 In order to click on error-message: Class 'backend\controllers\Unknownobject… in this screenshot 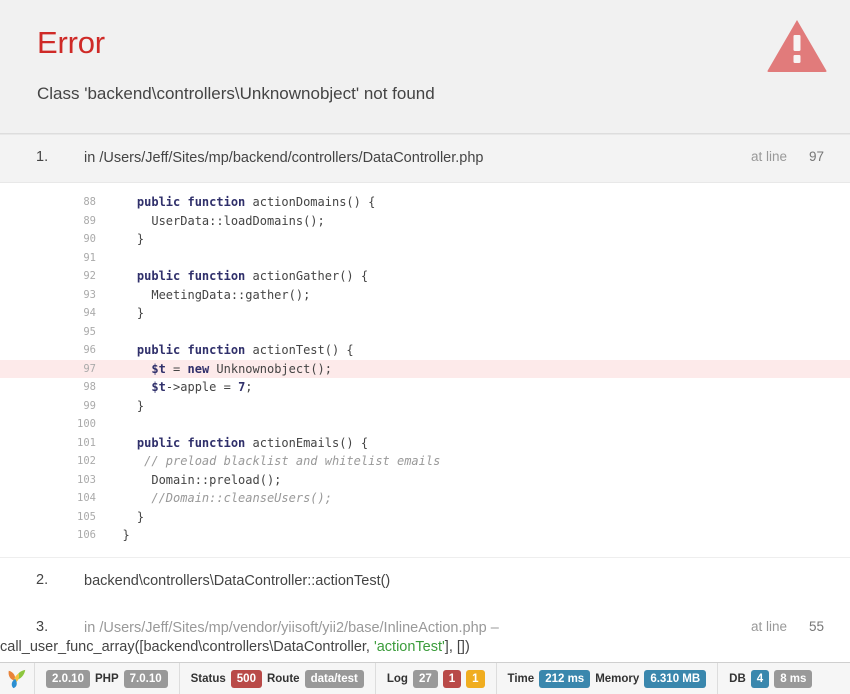, I will do `click(236, 93)`.